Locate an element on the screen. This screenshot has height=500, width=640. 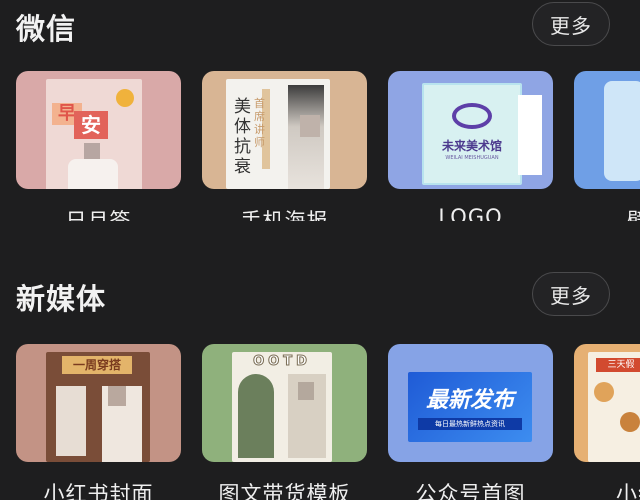
thumb-text-news: 每日最热新鲜热点资讯 is located at coordinates (470, 424).